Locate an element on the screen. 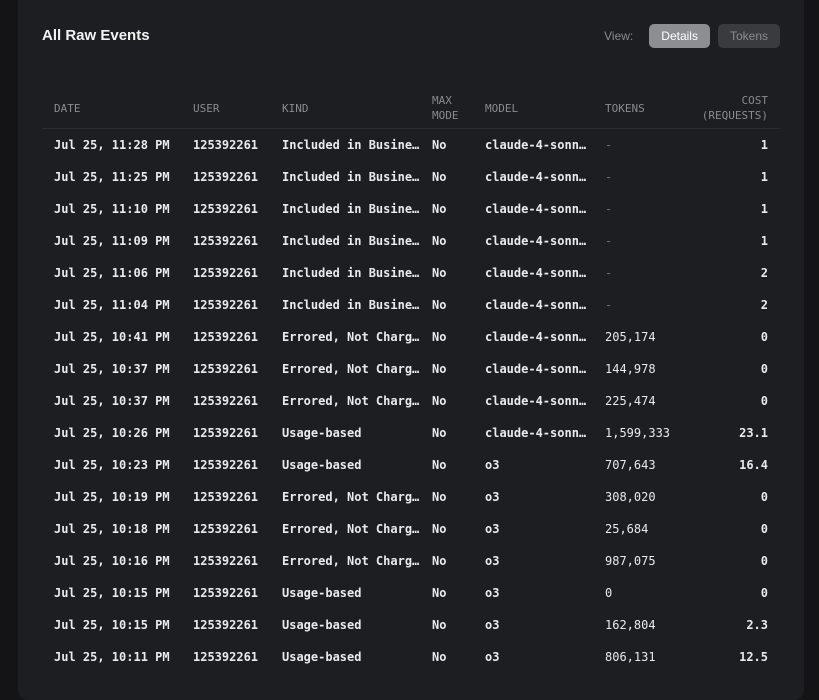 The height and width of the screenshot is (700, 819). tokens-view-button: Tokens is located at coordinates (748, 36).